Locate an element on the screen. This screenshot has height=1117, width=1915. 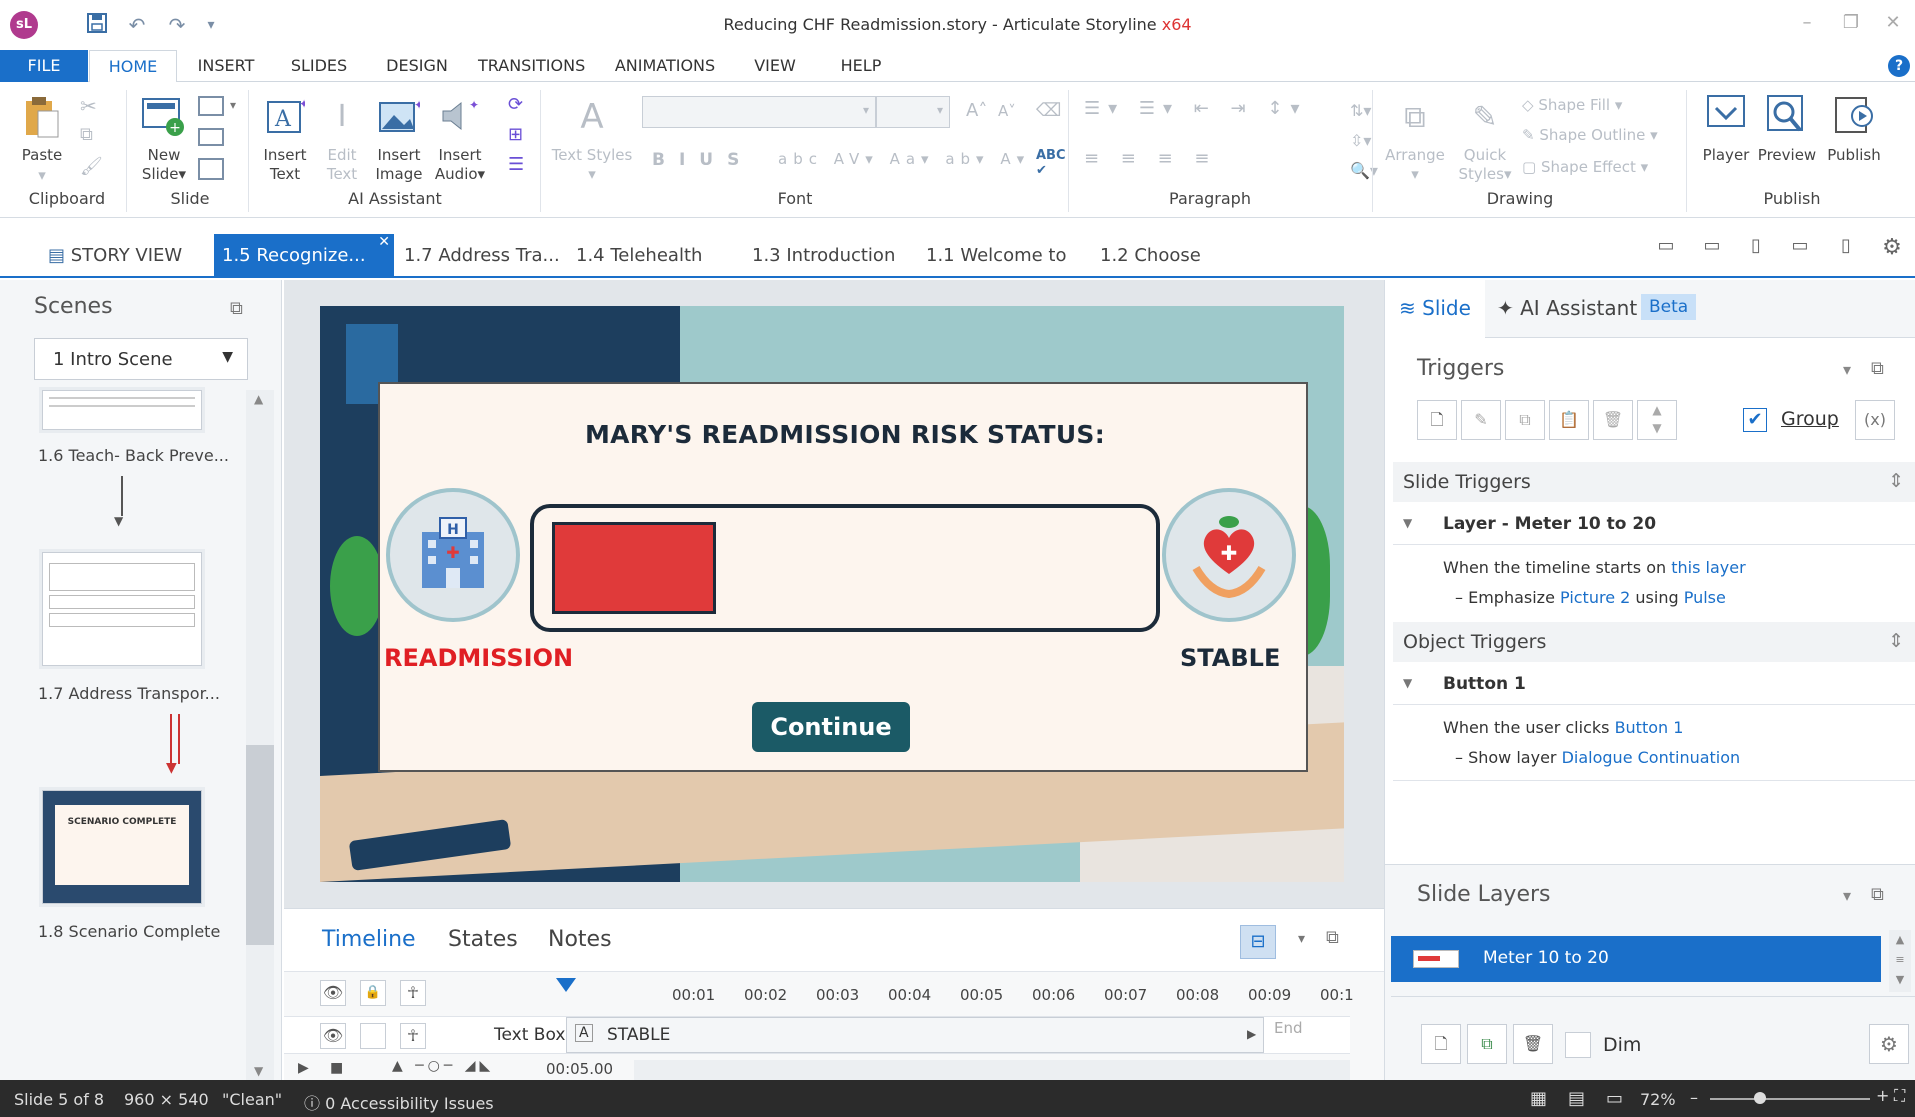
text-styles-icon: A is located at coordinates (592, 117).